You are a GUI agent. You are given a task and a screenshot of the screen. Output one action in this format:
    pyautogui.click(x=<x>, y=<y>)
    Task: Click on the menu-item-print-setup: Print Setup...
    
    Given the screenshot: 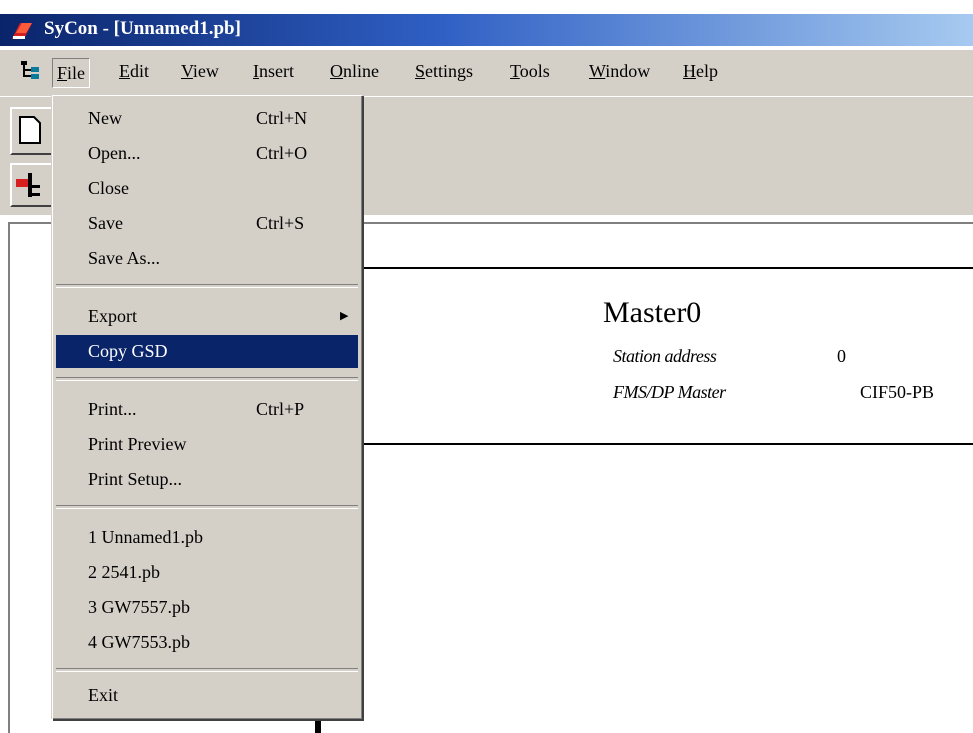 What is the action you would take?
    pyautogui.click(x=207, y=479)
    